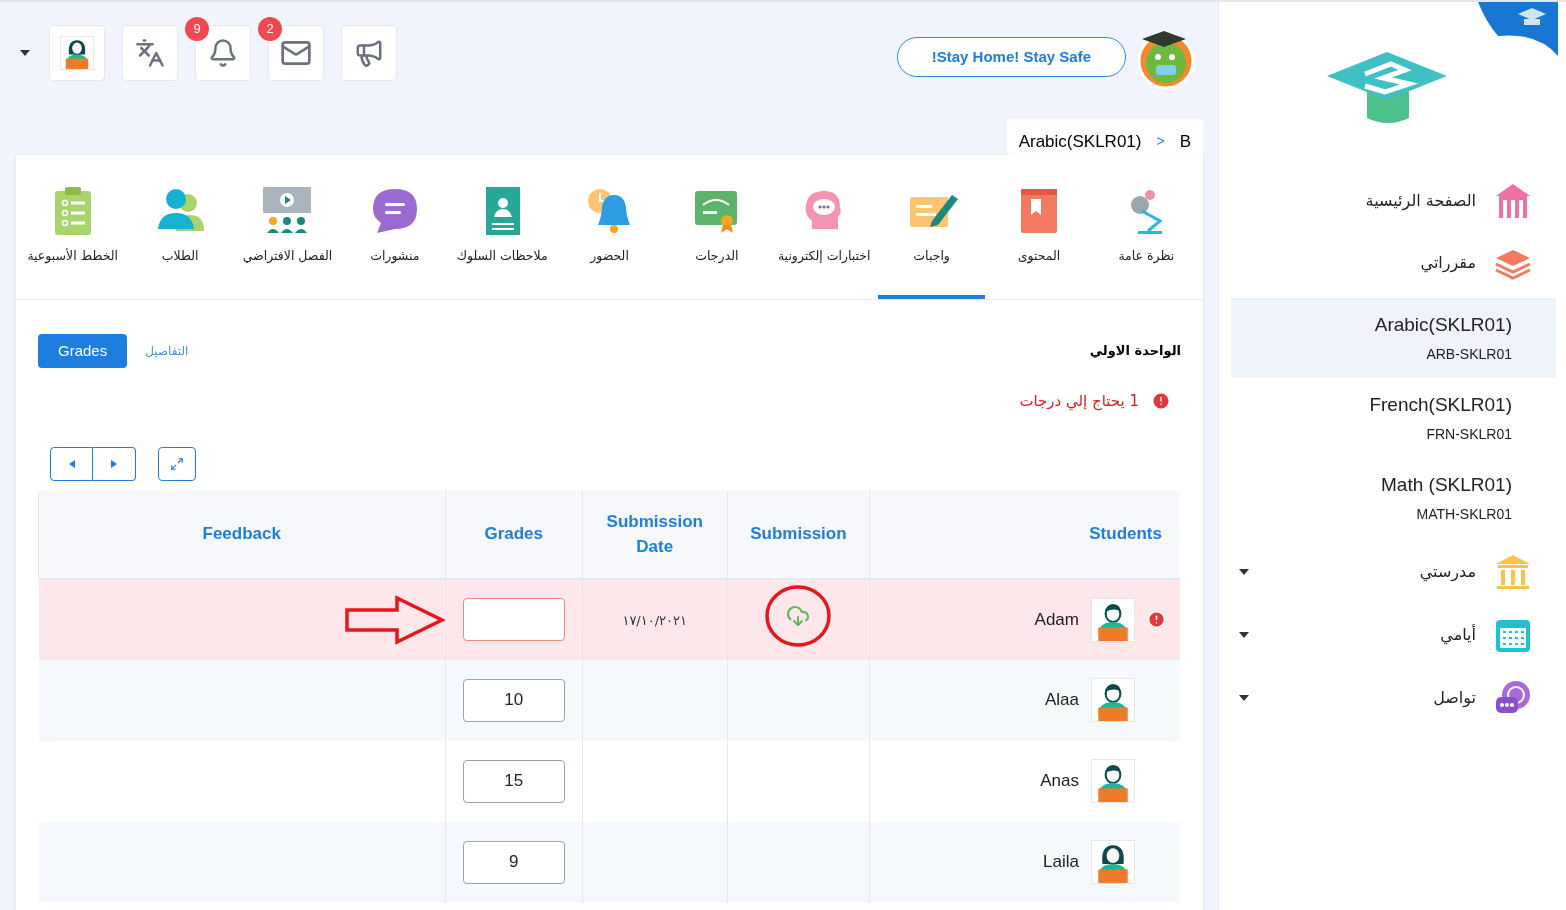 The height and width of the screenshot is (910, 1566). What do you see at coordinates (1385, 571) in the screenshot?
I see `sidebar-group: مدرستي` at bounding box center [1385, 571].